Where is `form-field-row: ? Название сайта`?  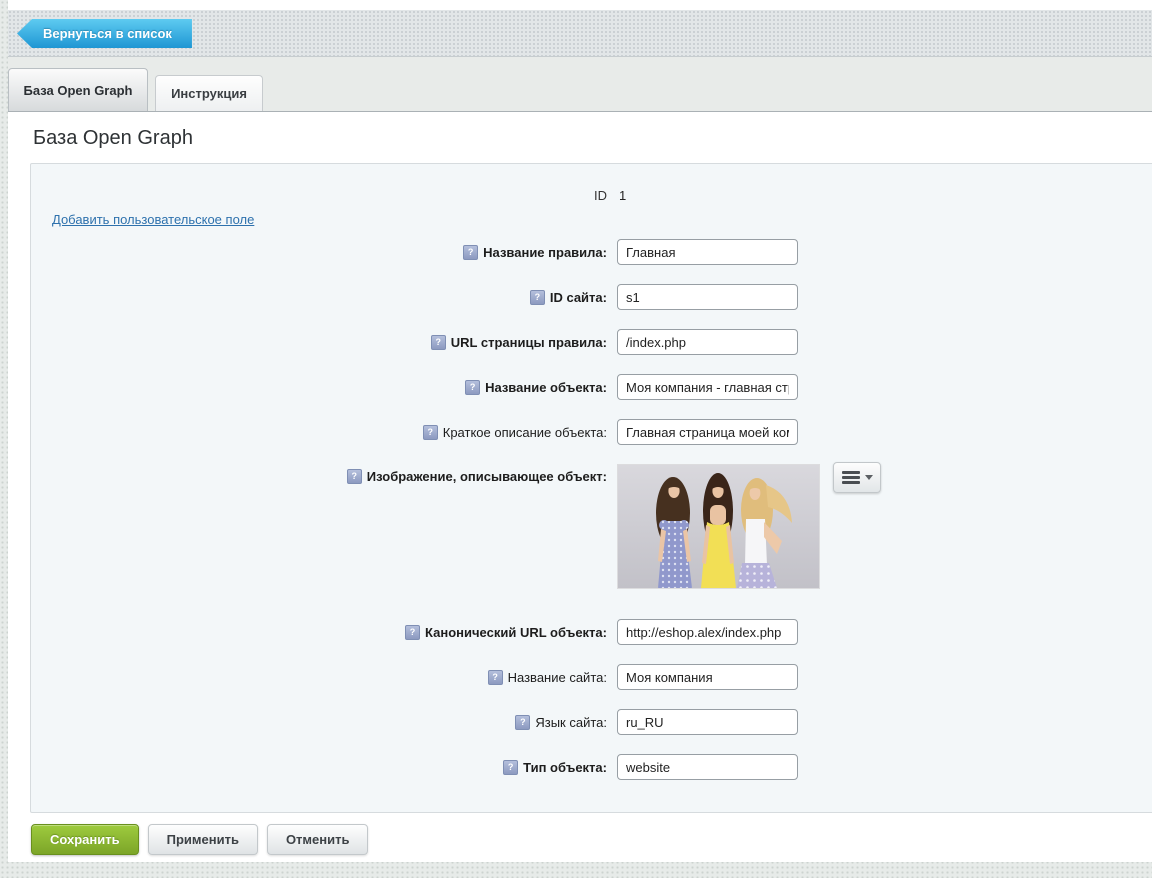 form-field-row: ? Название сайта is located at coordinates (591, 677).